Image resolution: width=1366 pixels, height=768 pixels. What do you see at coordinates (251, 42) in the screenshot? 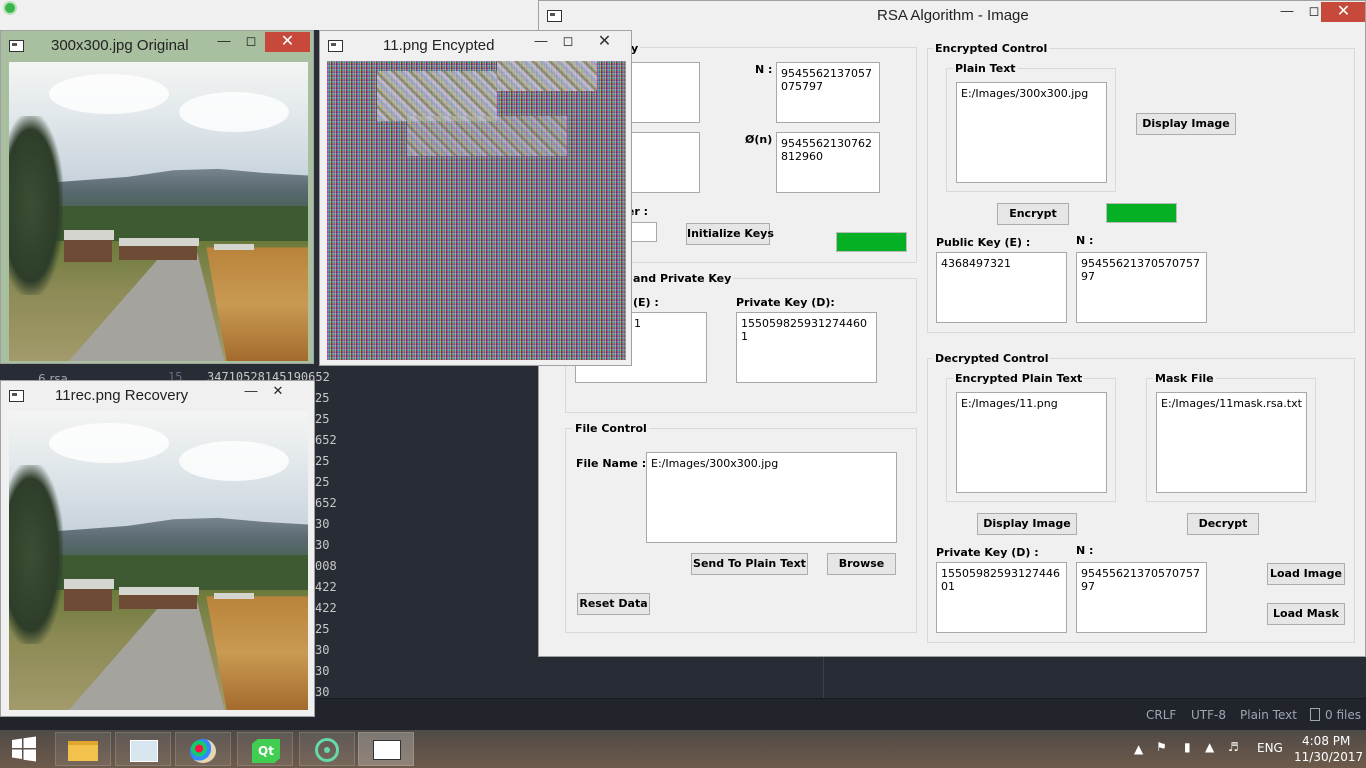
I see `original-maximize-button: ◻` at bounding box center [251, 42].